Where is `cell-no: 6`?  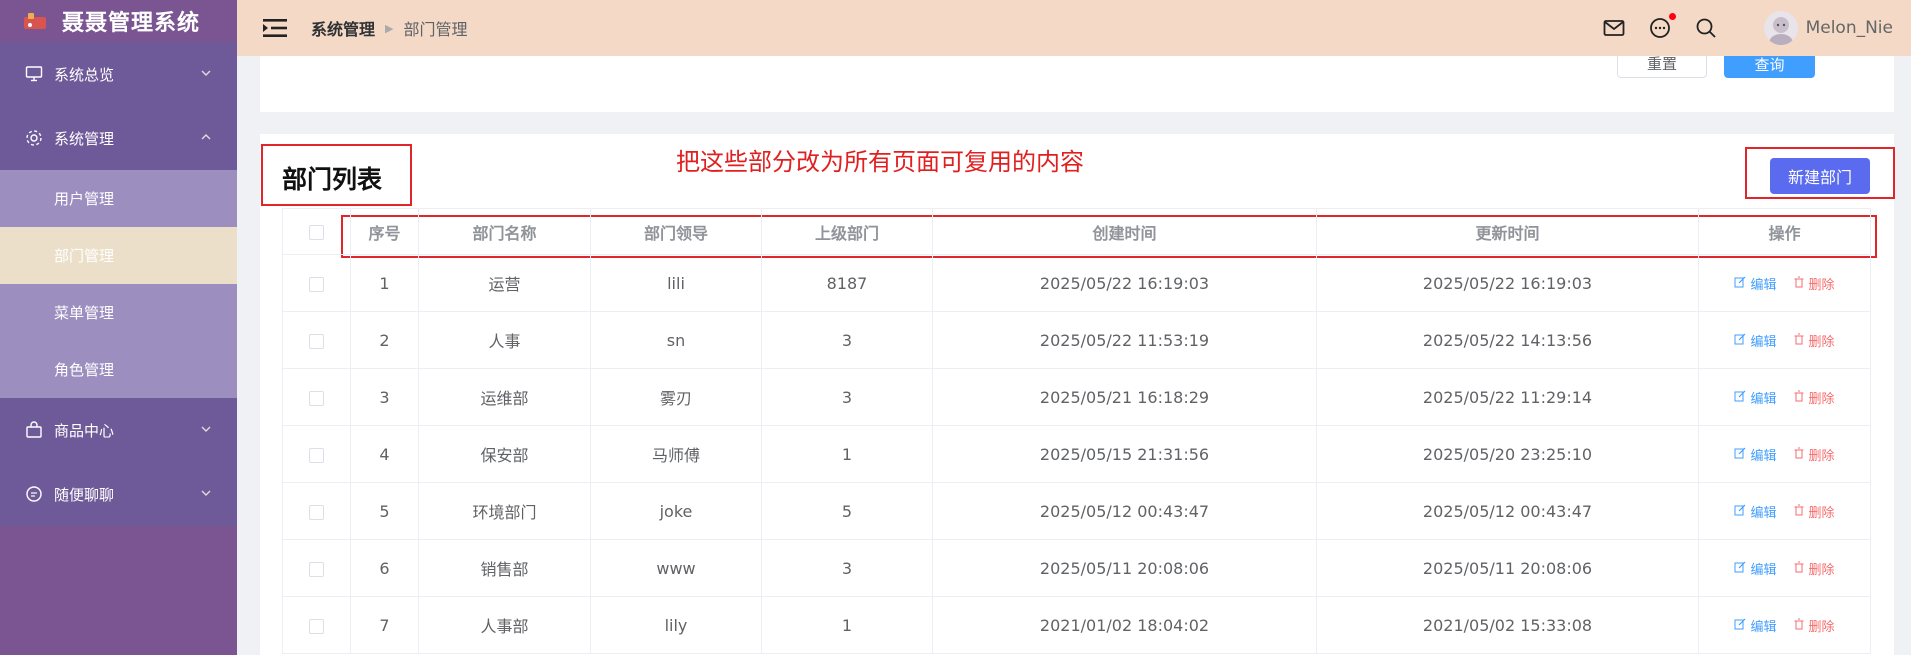 cell-no: 6 is located at coordinates (384, 568).